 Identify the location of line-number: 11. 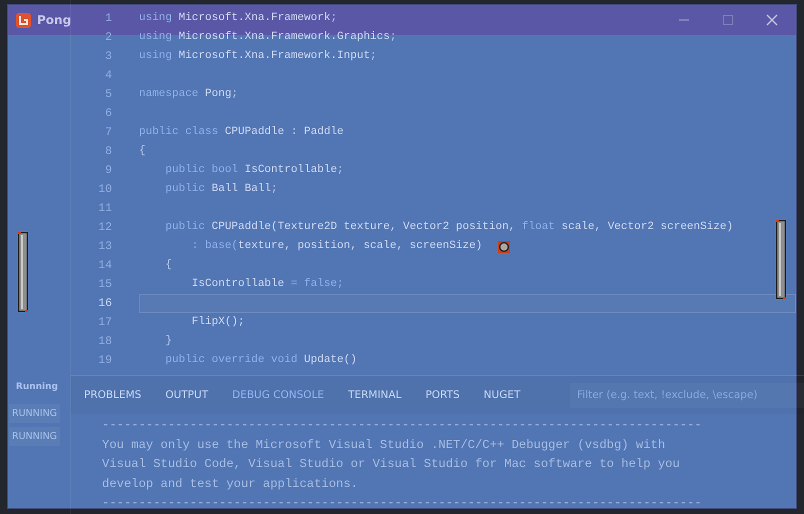
(104, 208).